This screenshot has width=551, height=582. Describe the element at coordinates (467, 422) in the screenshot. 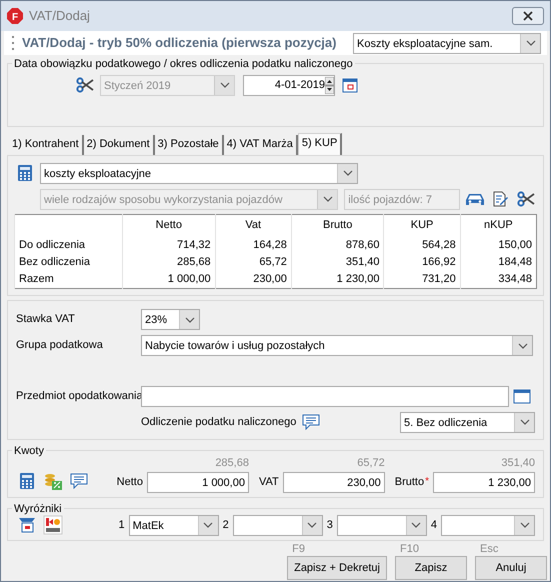

I see `deduction-dropdown: 5. Bez odliczenia` at that location.